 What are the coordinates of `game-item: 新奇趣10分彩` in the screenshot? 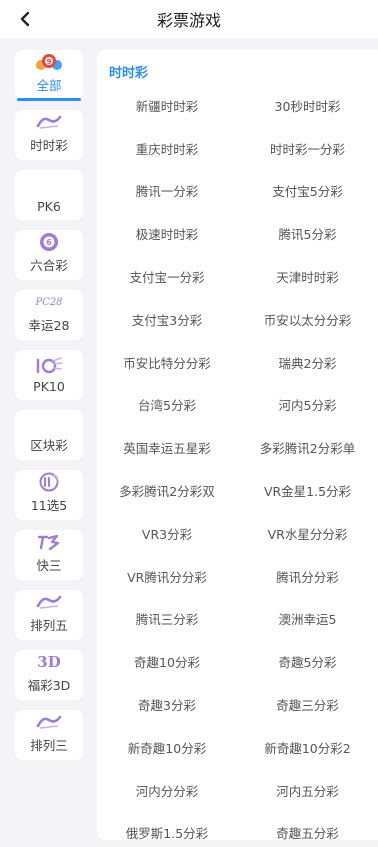 It's located at (167, 747).